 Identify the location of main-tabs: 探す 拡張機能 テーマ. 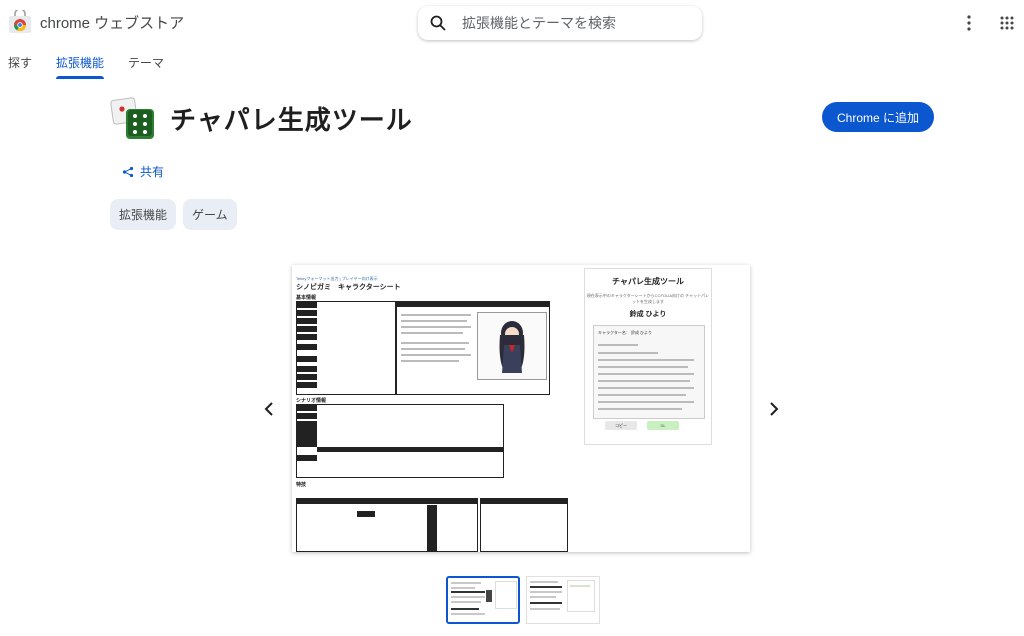
(86, 66).